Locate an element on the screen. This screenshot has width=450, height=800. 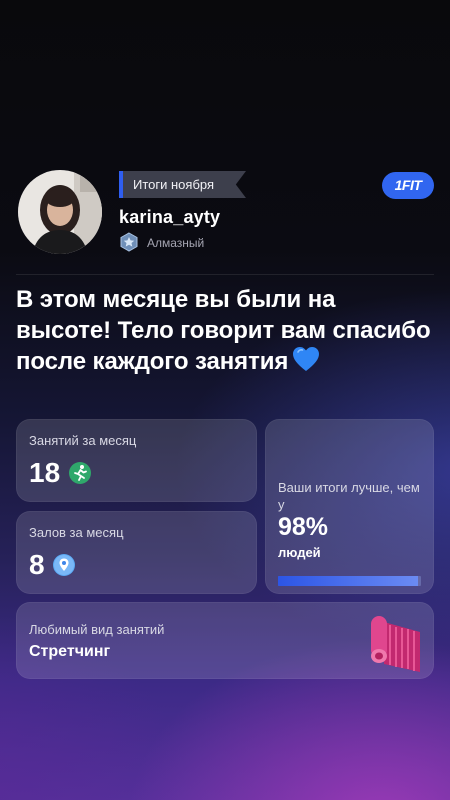
diamond-badge-icon is located at coordinates (129, 242).